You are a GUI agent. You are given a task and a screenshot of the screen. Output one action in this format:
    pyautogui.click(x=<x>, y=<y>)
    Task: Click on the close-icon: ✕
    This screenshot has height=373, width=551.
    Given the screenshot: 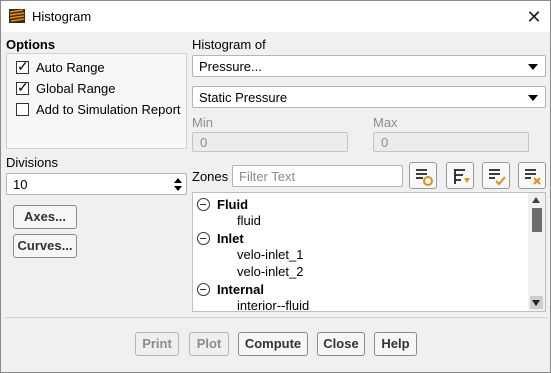 What is the action you would take?
    pyautogui.click(x=534, y=17)
    